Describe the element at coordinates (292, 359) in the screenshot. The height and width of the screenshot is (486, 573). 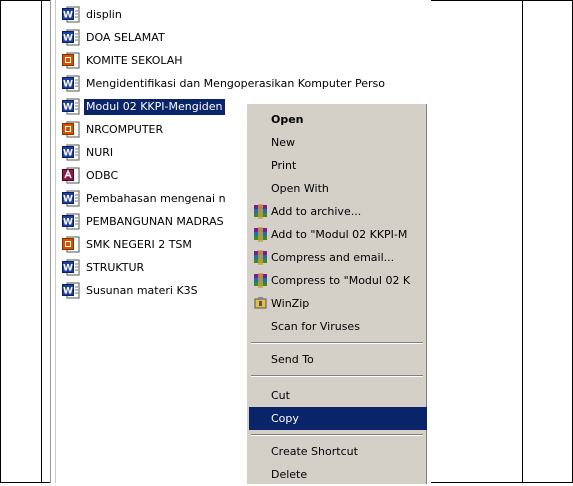
I see `menu-label-send-to: Send To` at that location.